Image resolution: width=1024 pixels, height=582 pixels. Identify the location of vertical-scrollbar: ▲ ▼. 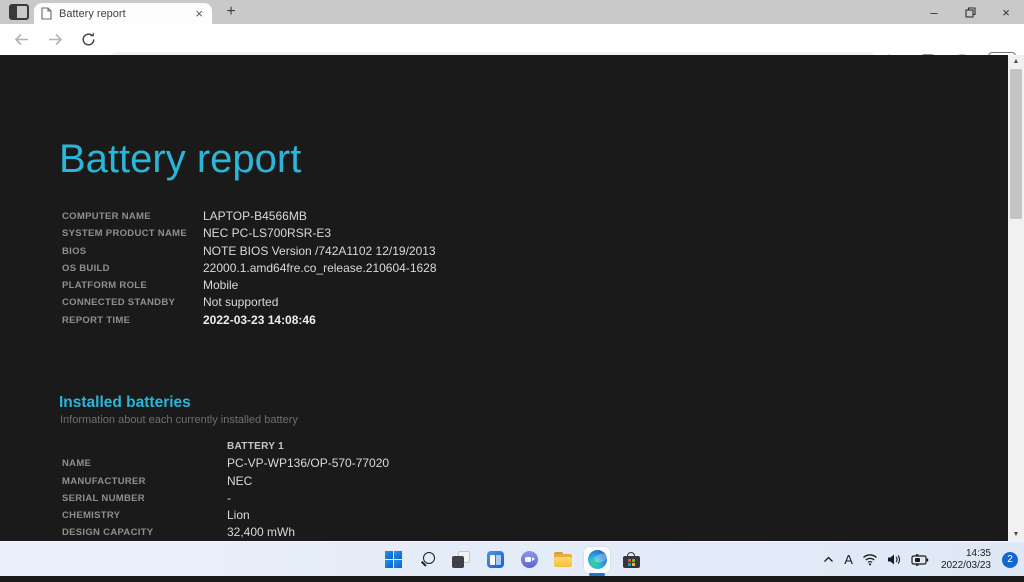
(1016, 298).